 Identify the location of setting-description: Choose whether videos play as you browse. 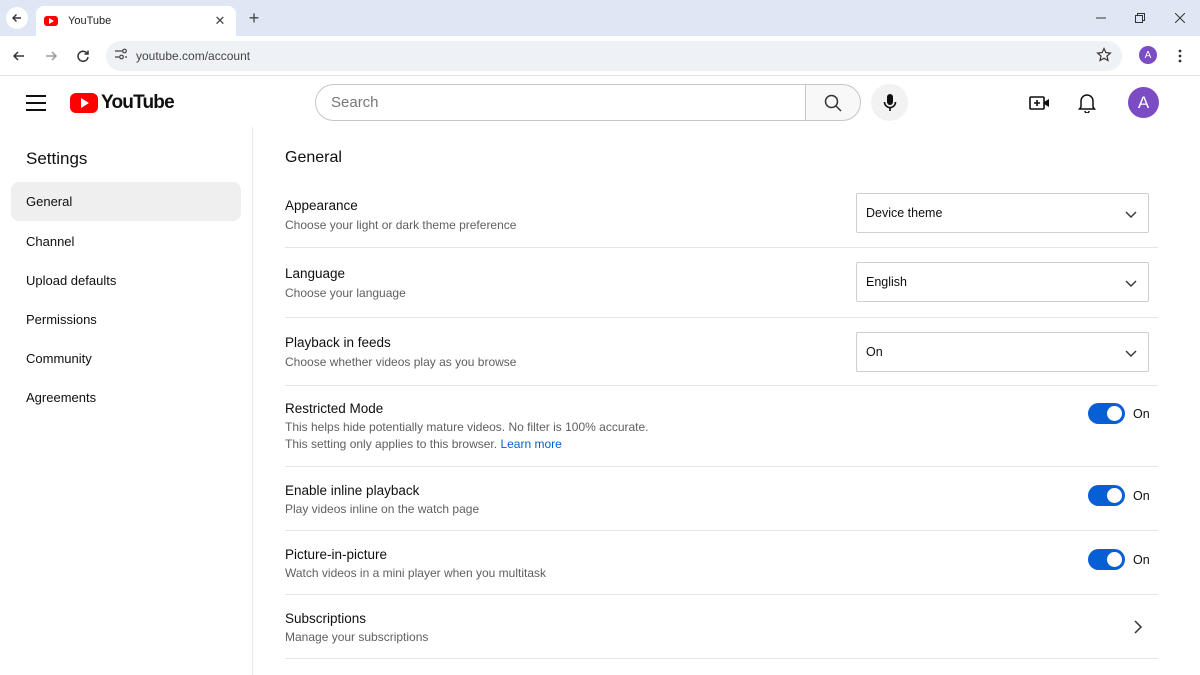
(401, 362).